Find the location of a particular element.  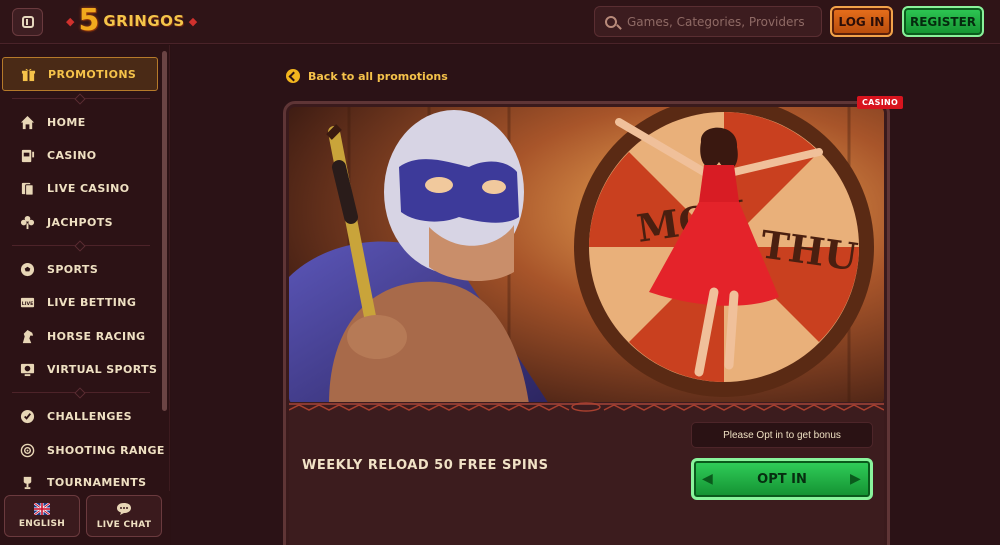

category-badge: CASINO is located at coordinates (880, 102).